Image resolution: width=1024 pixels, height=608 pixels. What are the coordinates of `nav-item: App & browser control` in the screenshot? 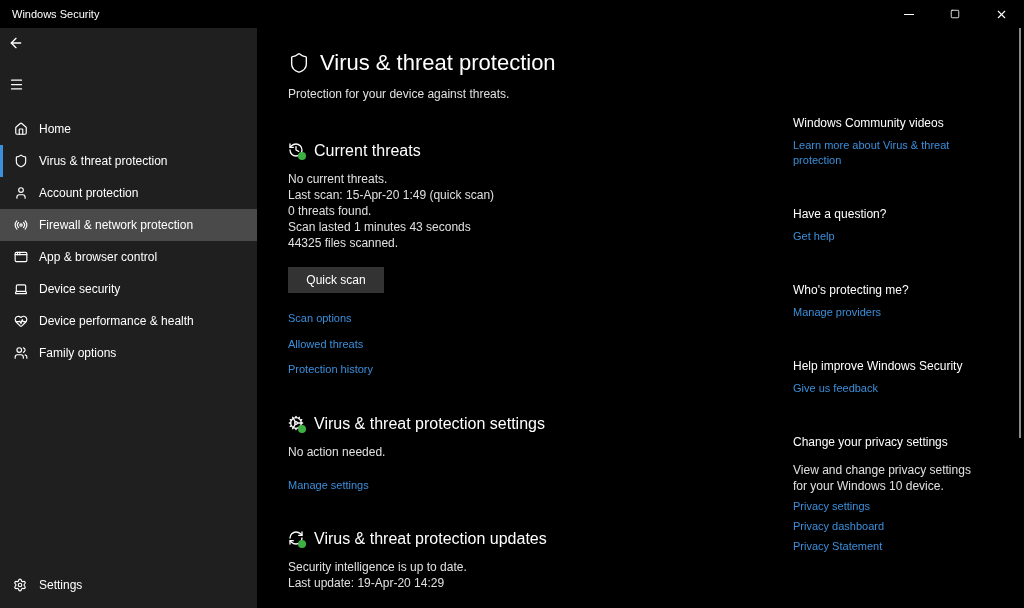 It's located at (128, 257).